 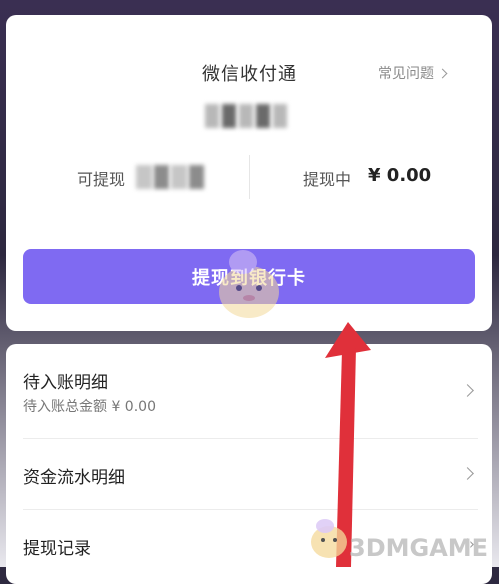 What do you see at coordinates (170, 177) in the screenshot?
I see `available-amount-redacted` at bounding box center [170, 177].